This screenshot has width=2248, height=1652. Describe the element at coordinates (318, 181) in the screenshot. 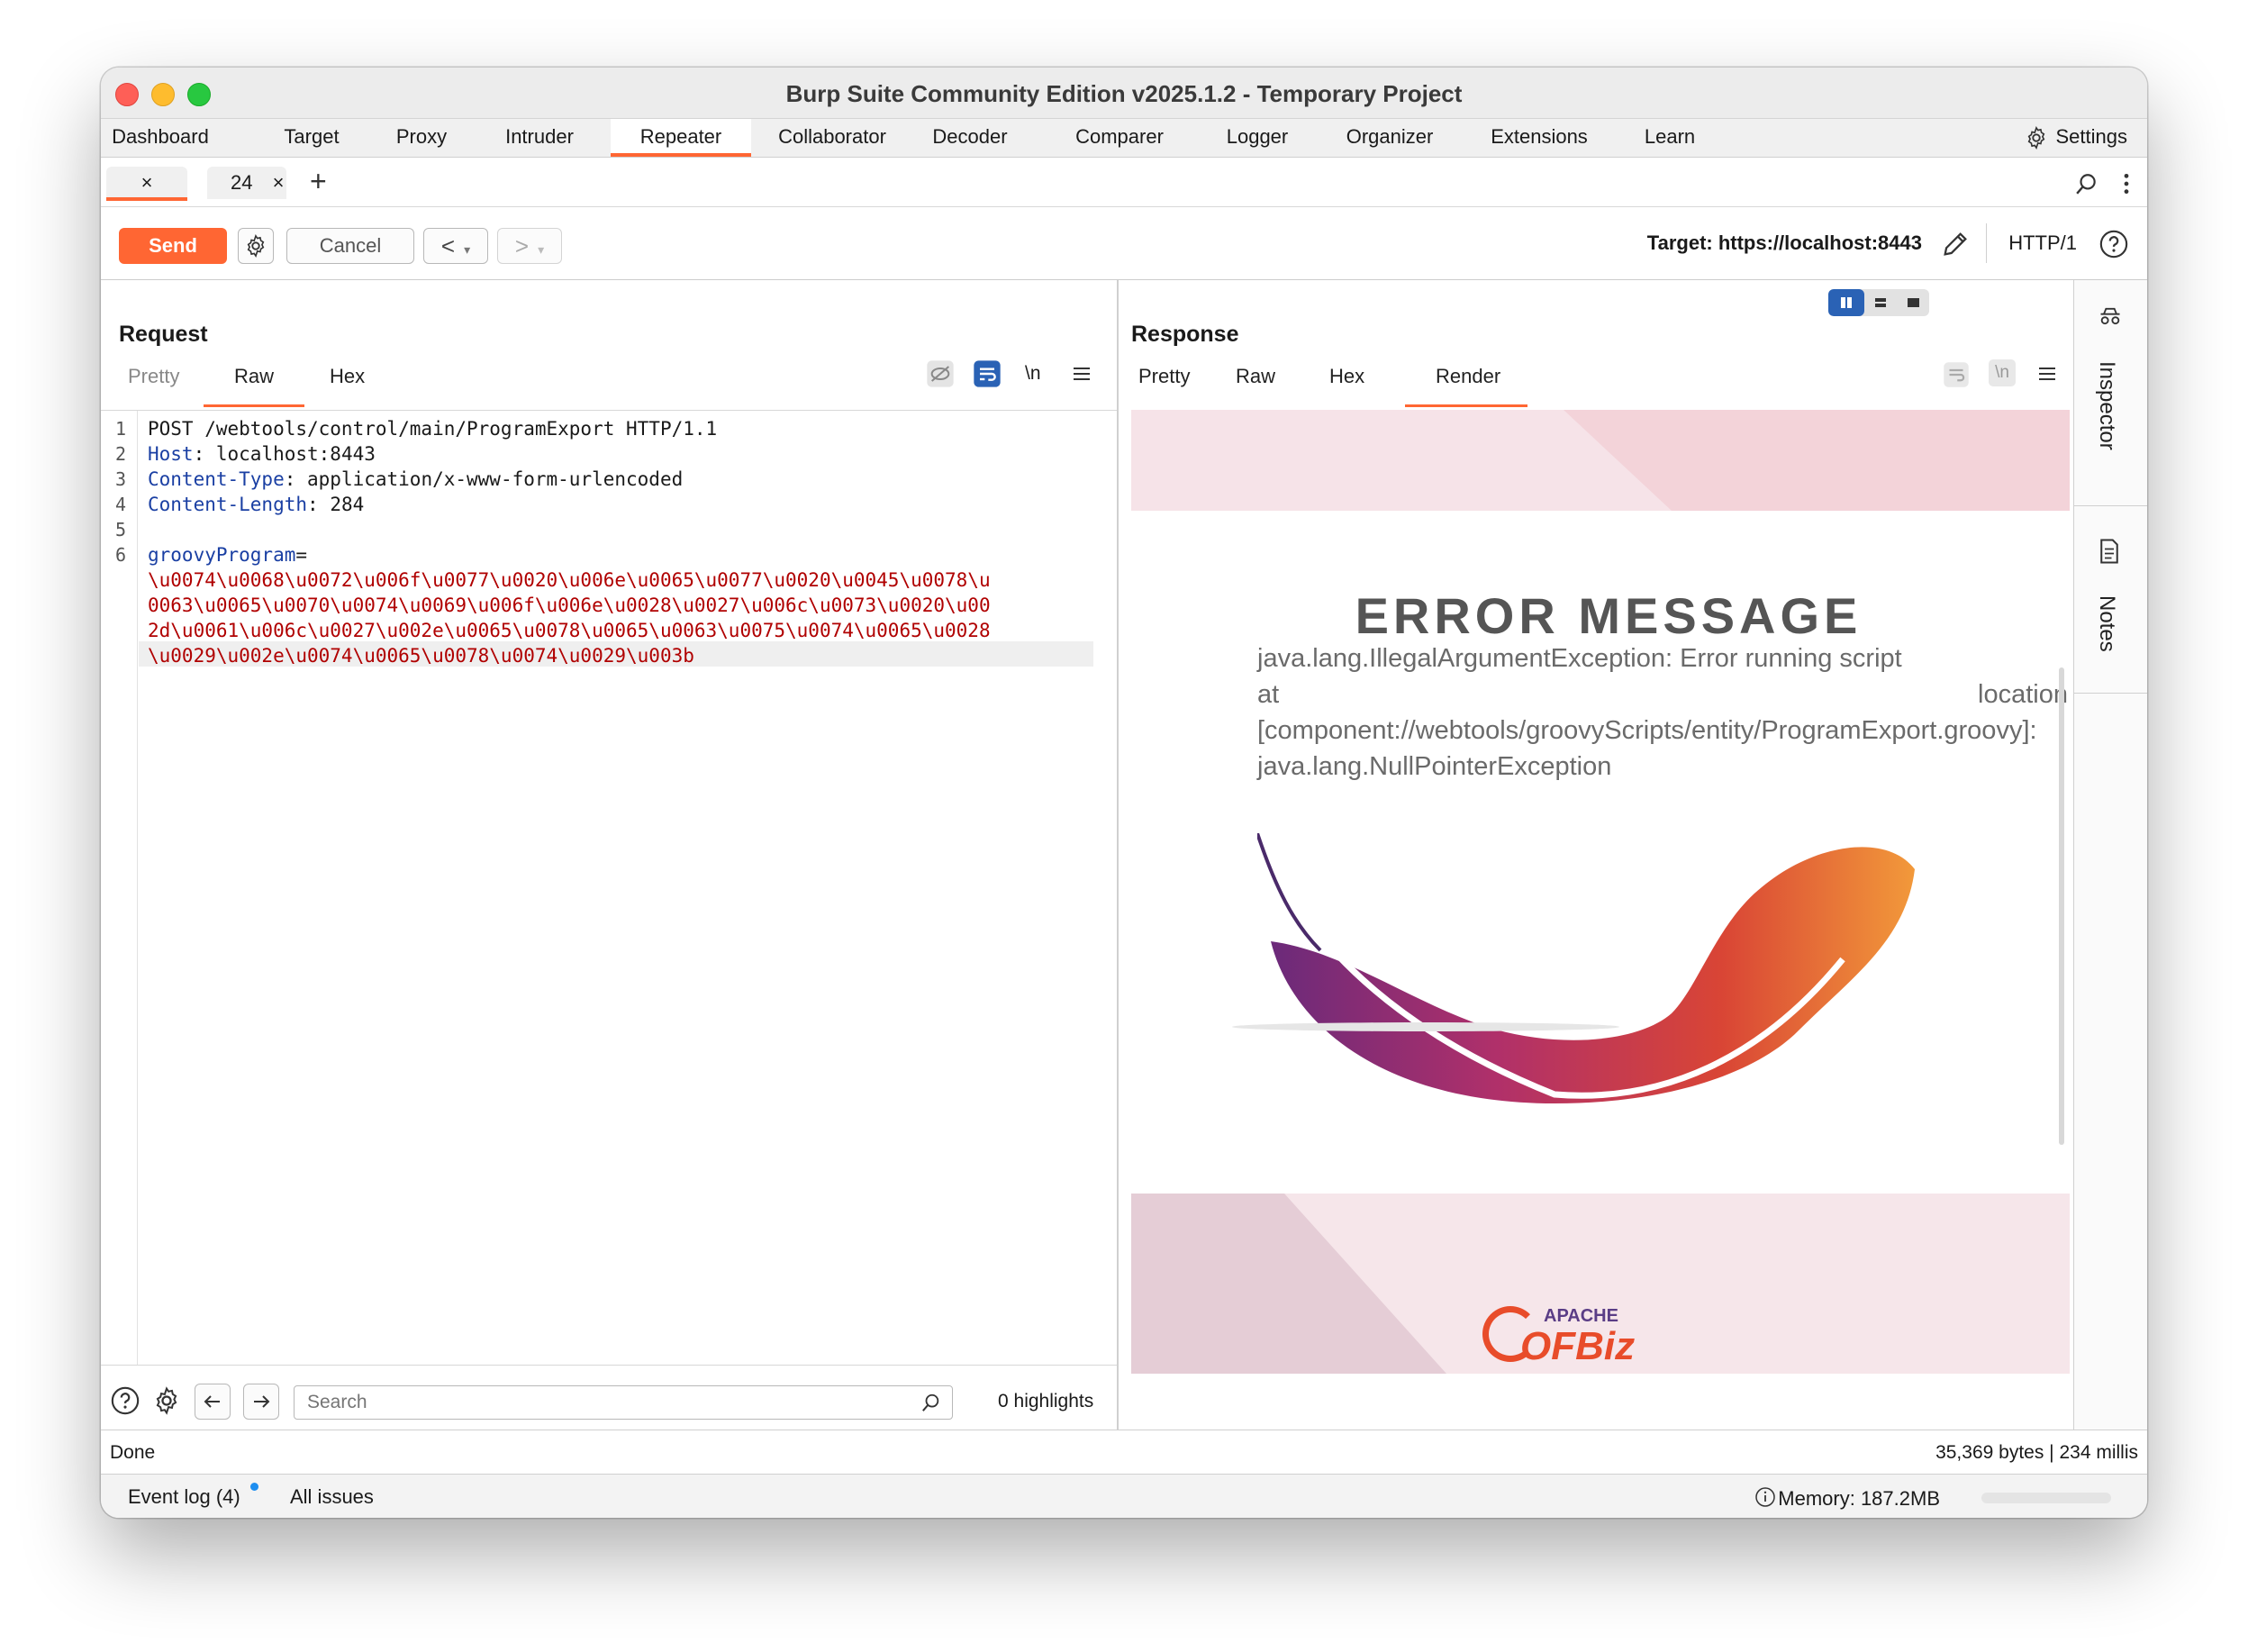

I see `add-tab-button: +` at that location.